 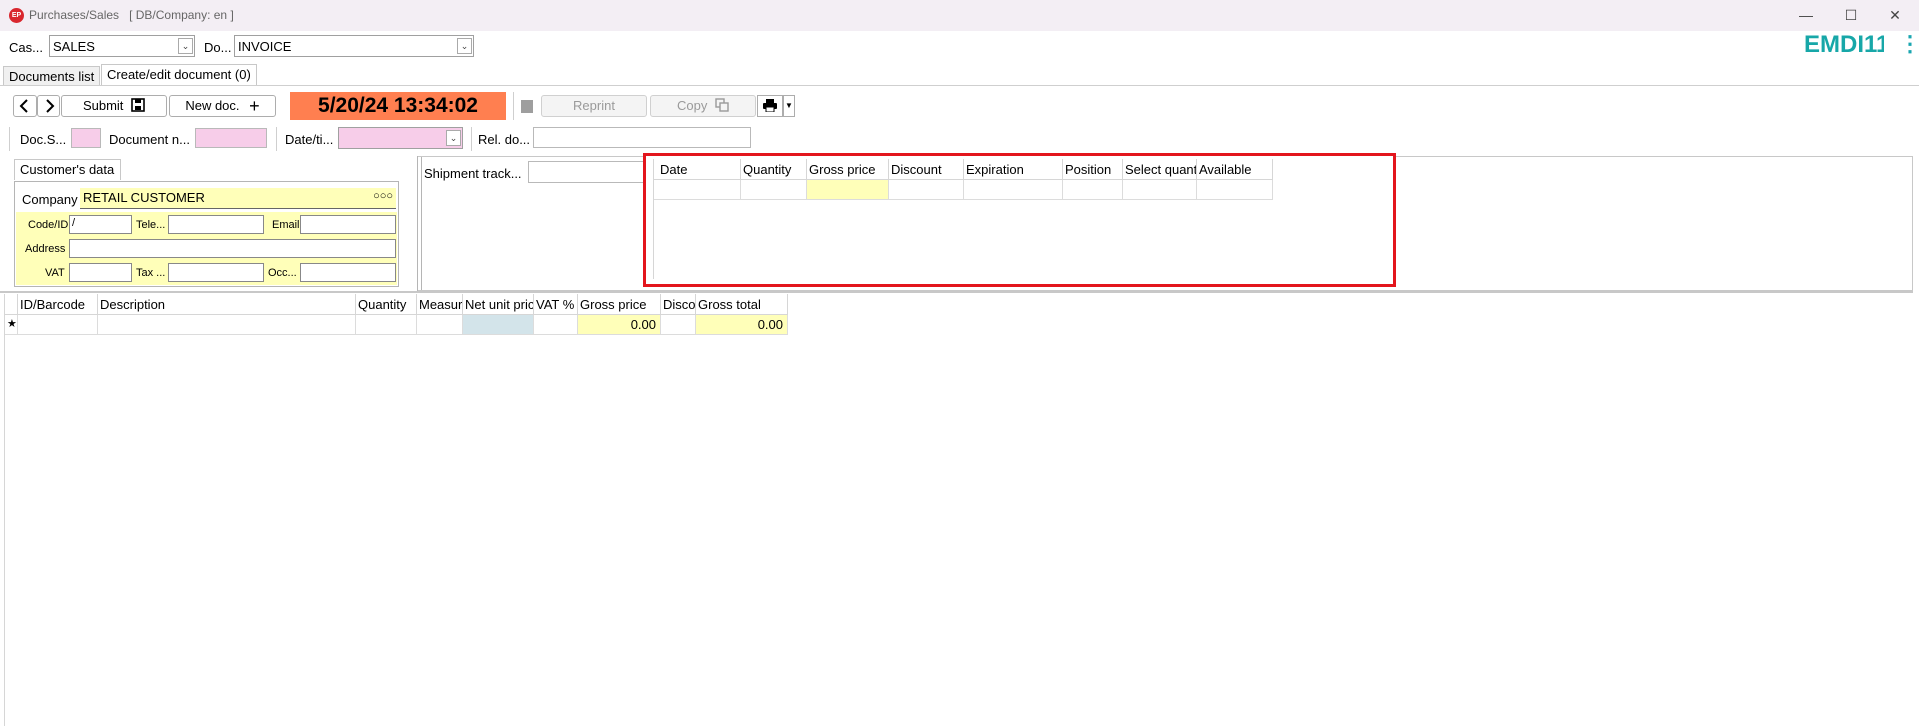 I want to click on new-row-marker: ★, so click(x=11, y=325).